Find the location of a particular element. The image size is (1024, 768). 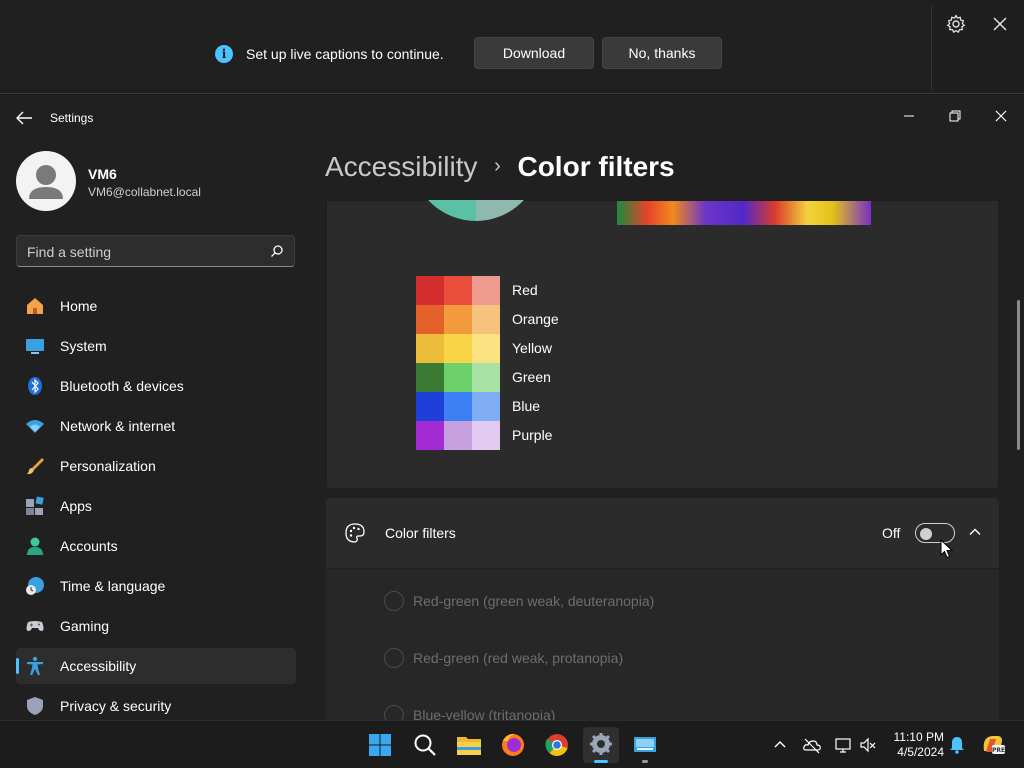

shield-icon is located at coordinates (35, 706).